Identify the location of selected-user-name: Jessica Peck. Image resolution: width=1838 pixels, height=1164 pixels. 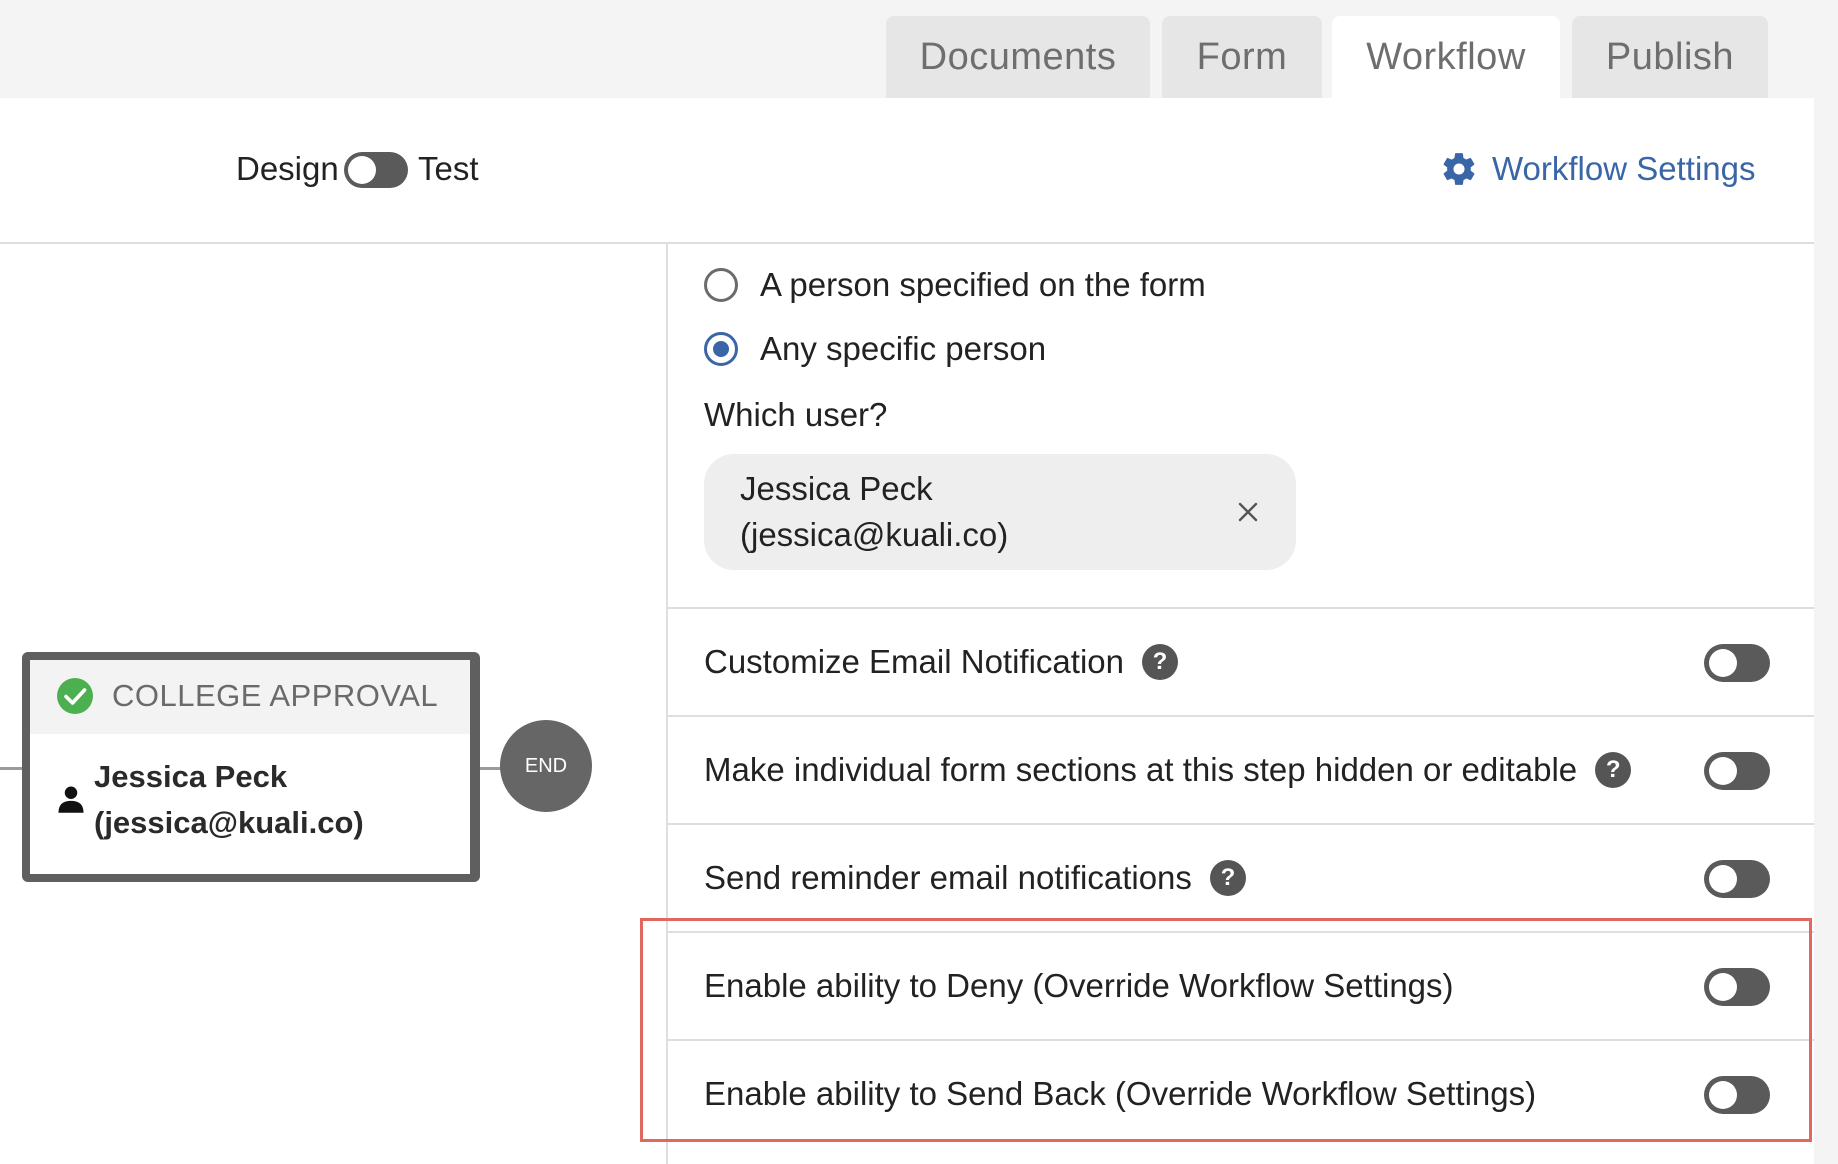
(836, 488).